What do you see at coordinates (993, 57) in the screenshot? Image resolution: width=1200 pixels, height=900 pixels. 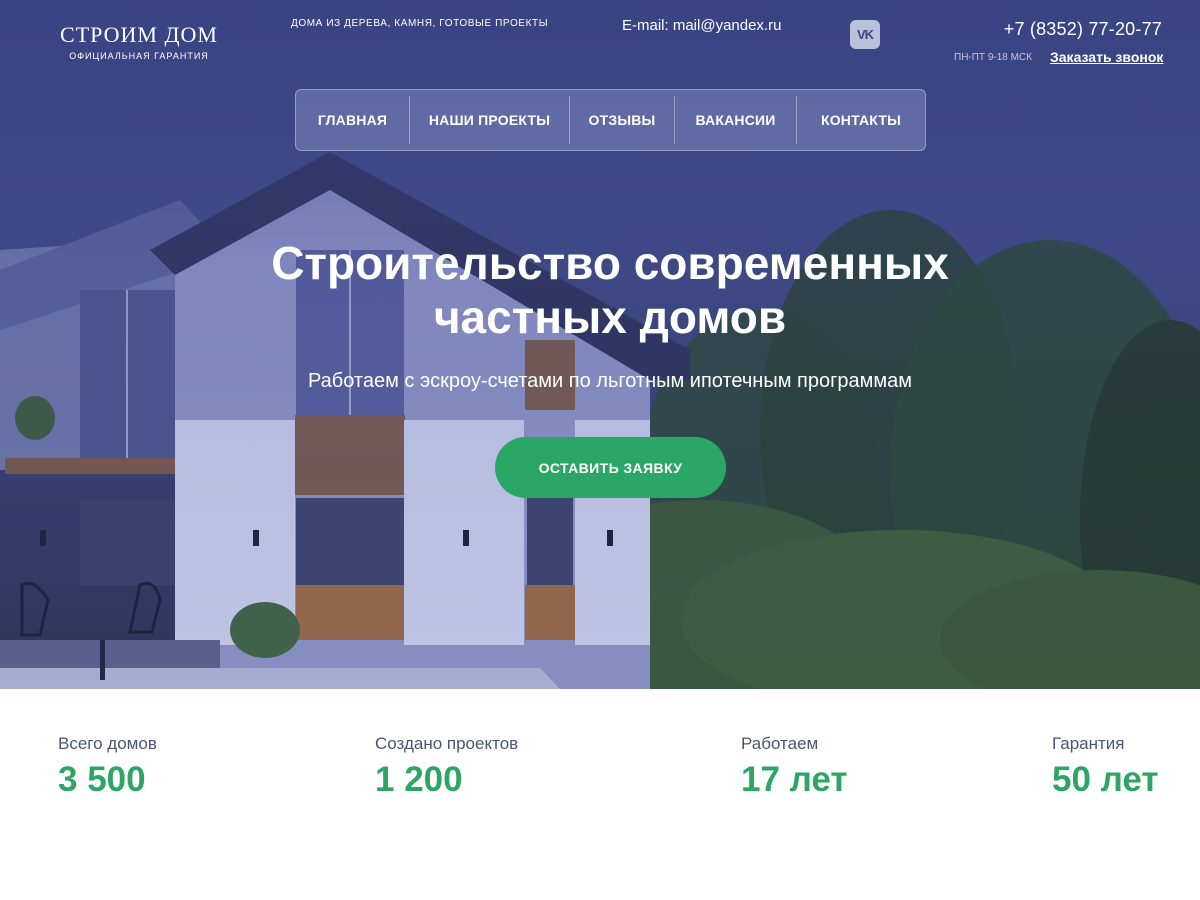 I see `work-hours: ПН-ПТ 9-18 МСК` at bounding box center [993, 57].